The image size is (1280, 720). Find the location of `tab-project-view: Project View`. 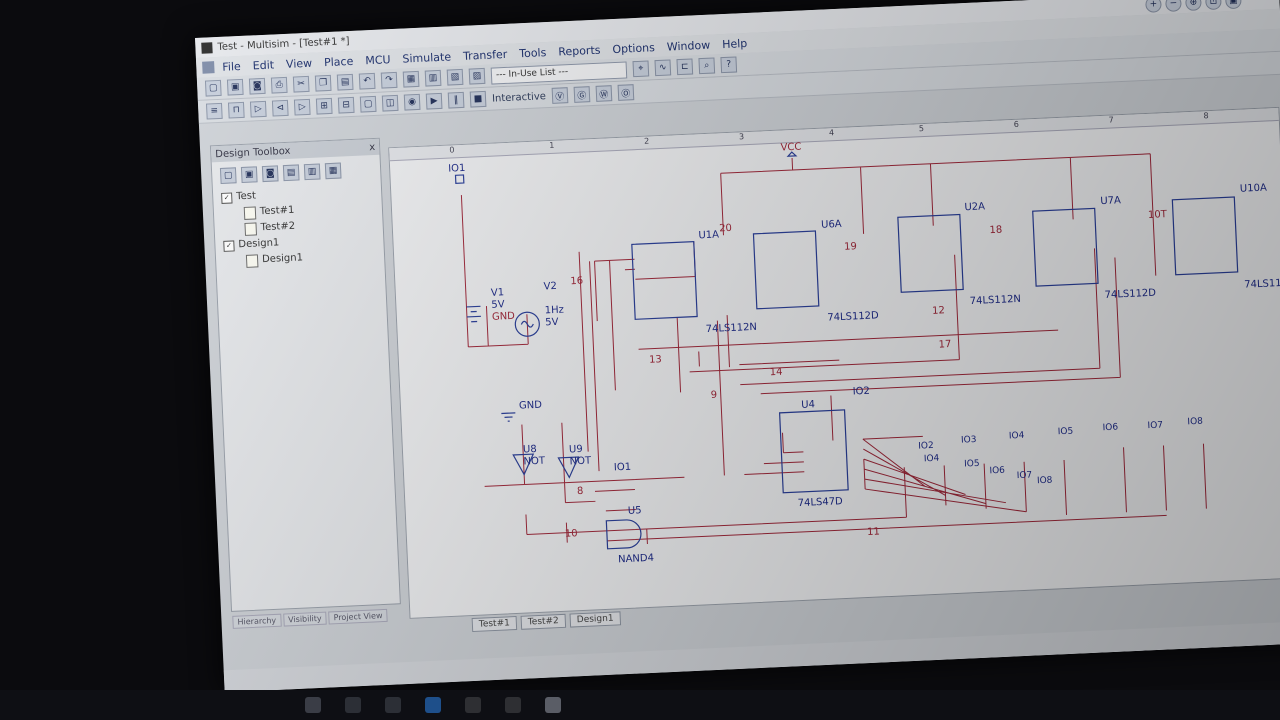

tab-project-view: Project View is located at coordinates (358, 616).